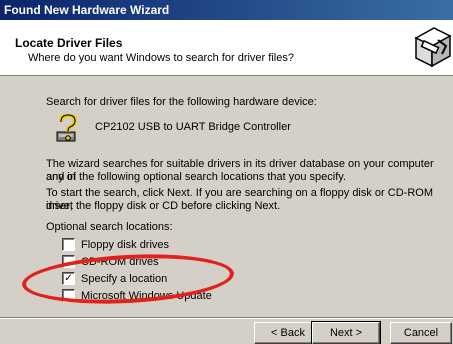 The width and height of the screenshot is (453, 344). What do you see at coordinates (68, 295) in the screenshot?
I see `windows-update-checkbox` at bounding box center [68, 295].